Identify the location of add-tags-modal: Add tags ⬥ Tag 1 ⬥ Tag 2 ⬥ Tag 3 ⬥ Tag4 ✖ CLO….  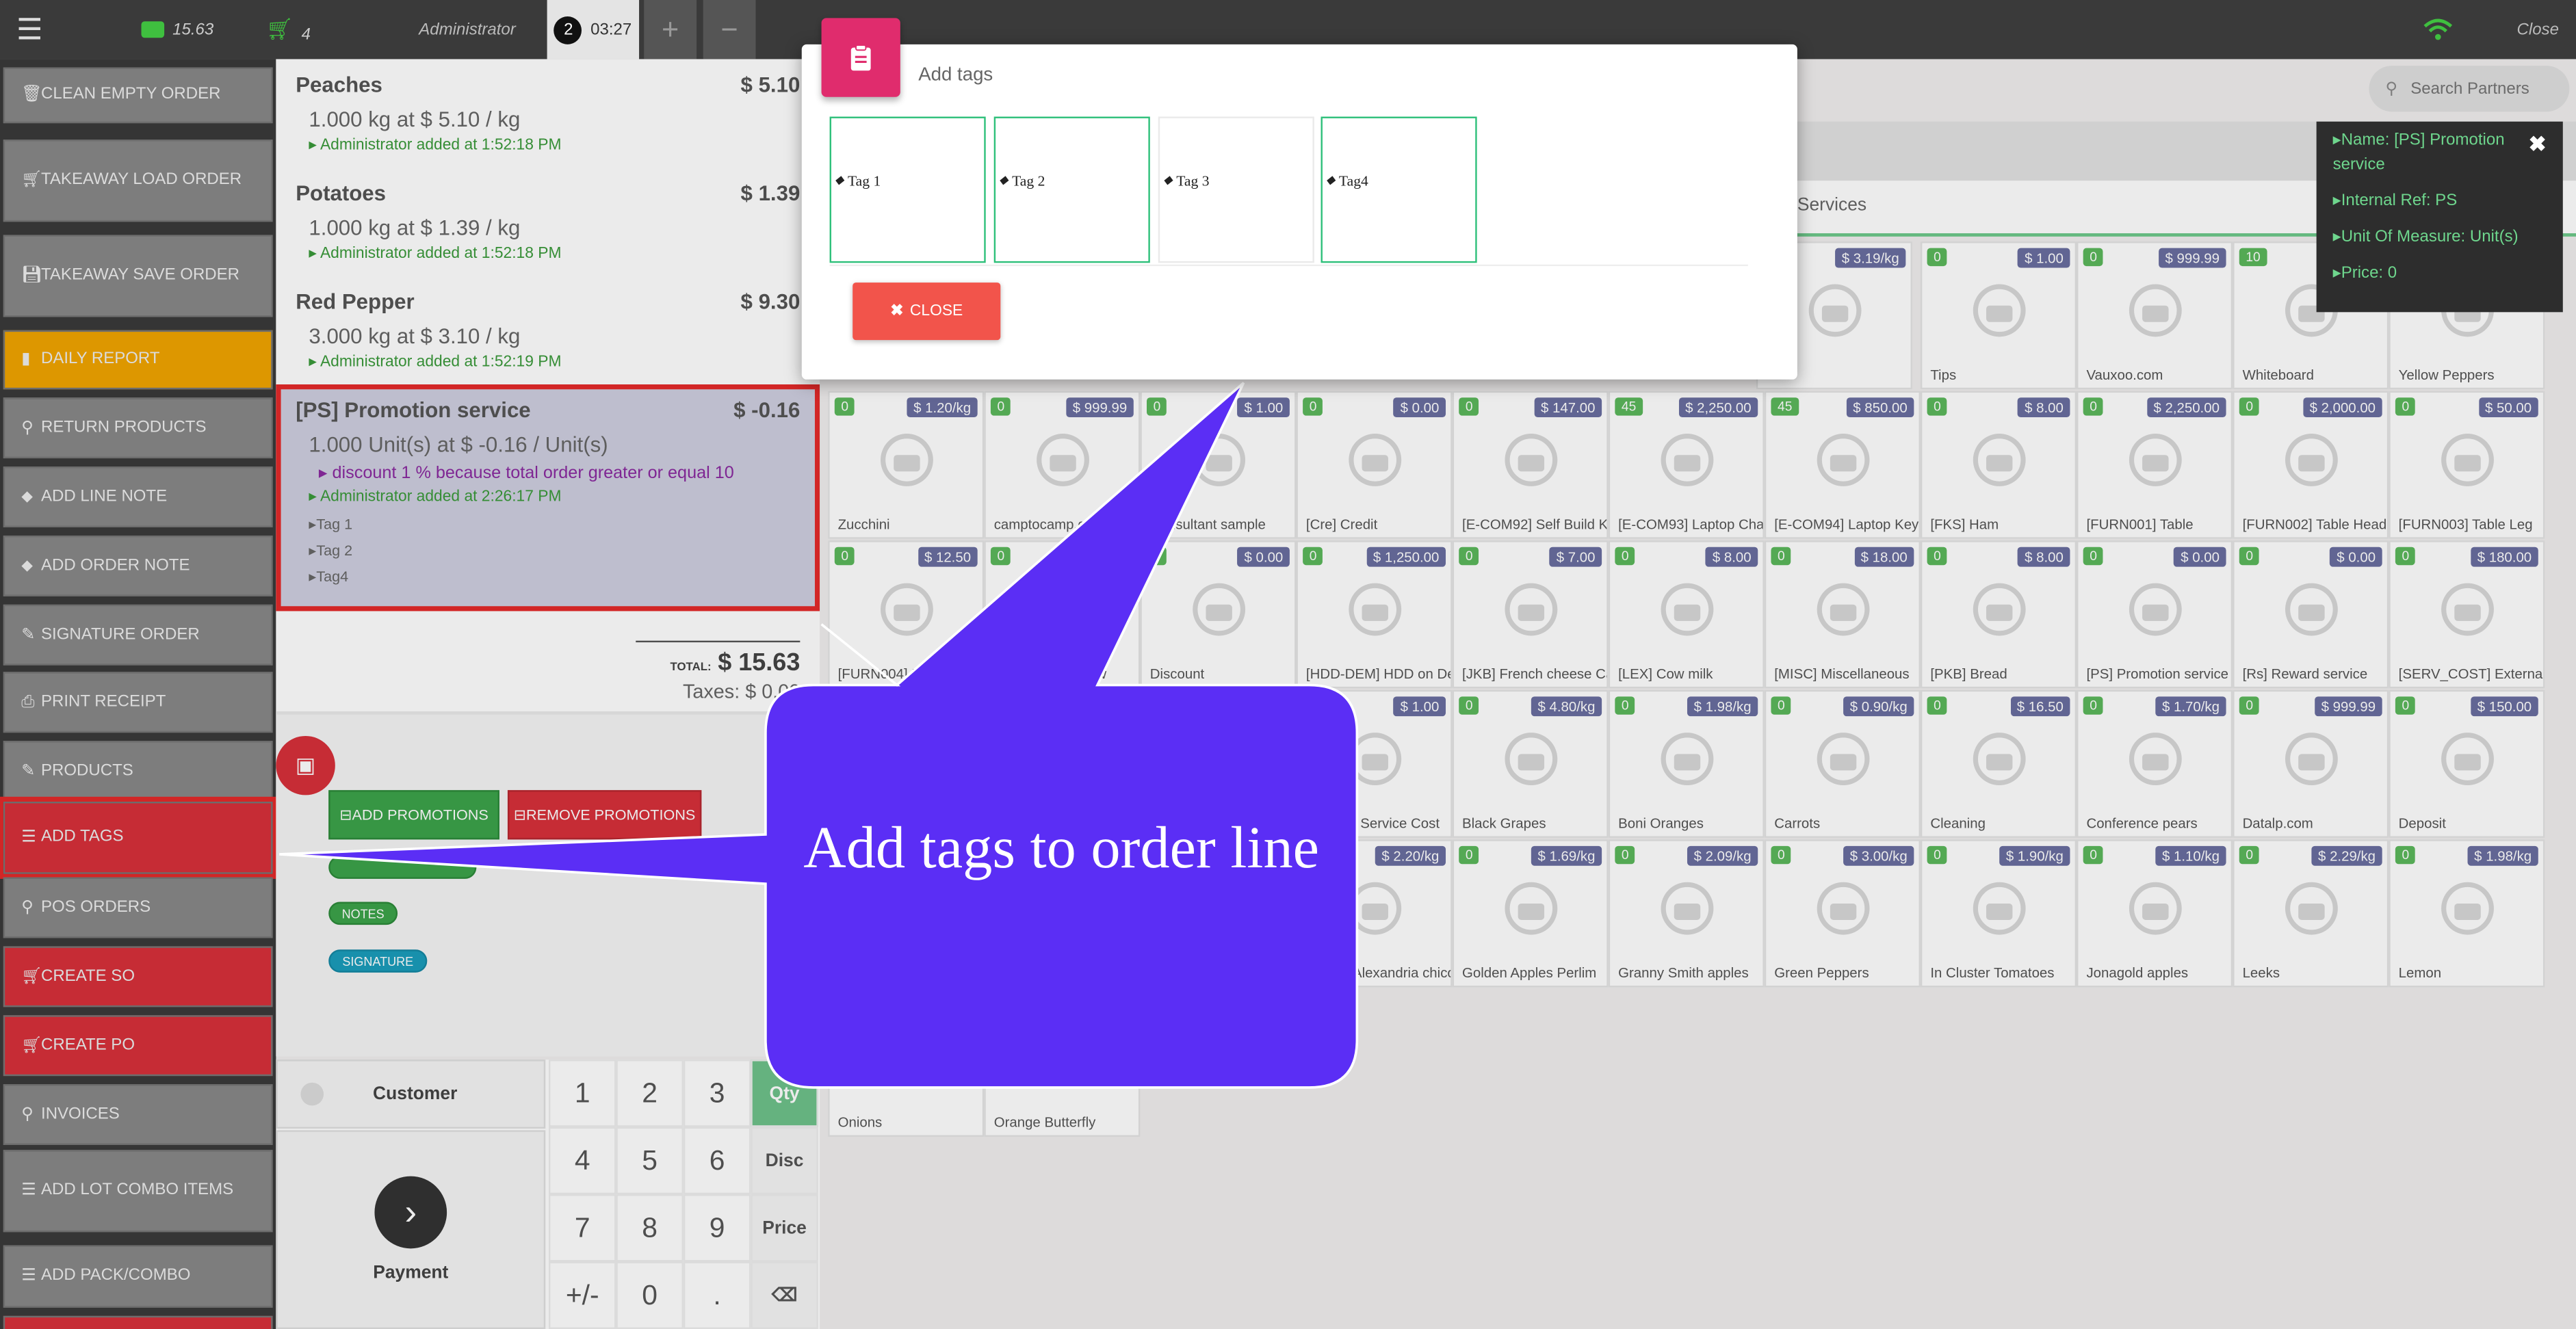
(1299, 199).